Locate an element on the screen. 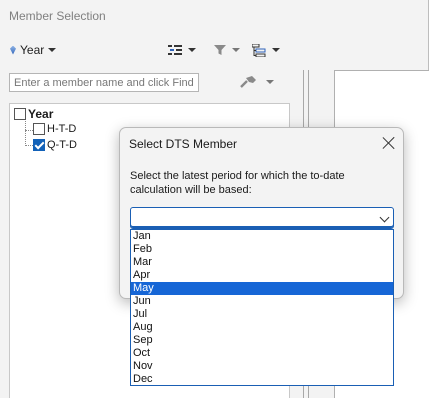 The width and height of the screenshot is (429, 398). option-aug: Aug is located at coordinates (262, 327).